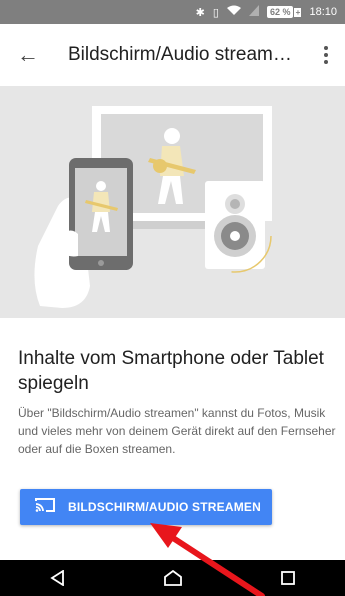 This screenshot has width=345, height=596. Describe the element at coordinates (45, 507) in the screenshot. I see `cast-icon` at that location.